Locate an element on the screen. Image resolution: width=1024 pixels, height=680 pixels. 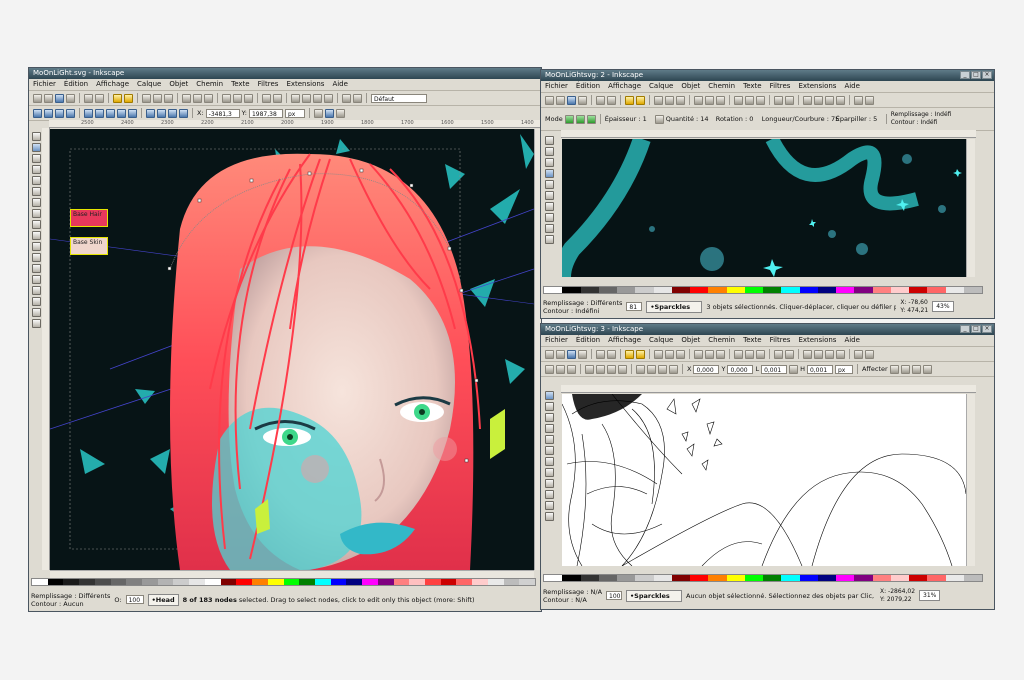
horizontal-ruler is located at coordinates (768, 134).